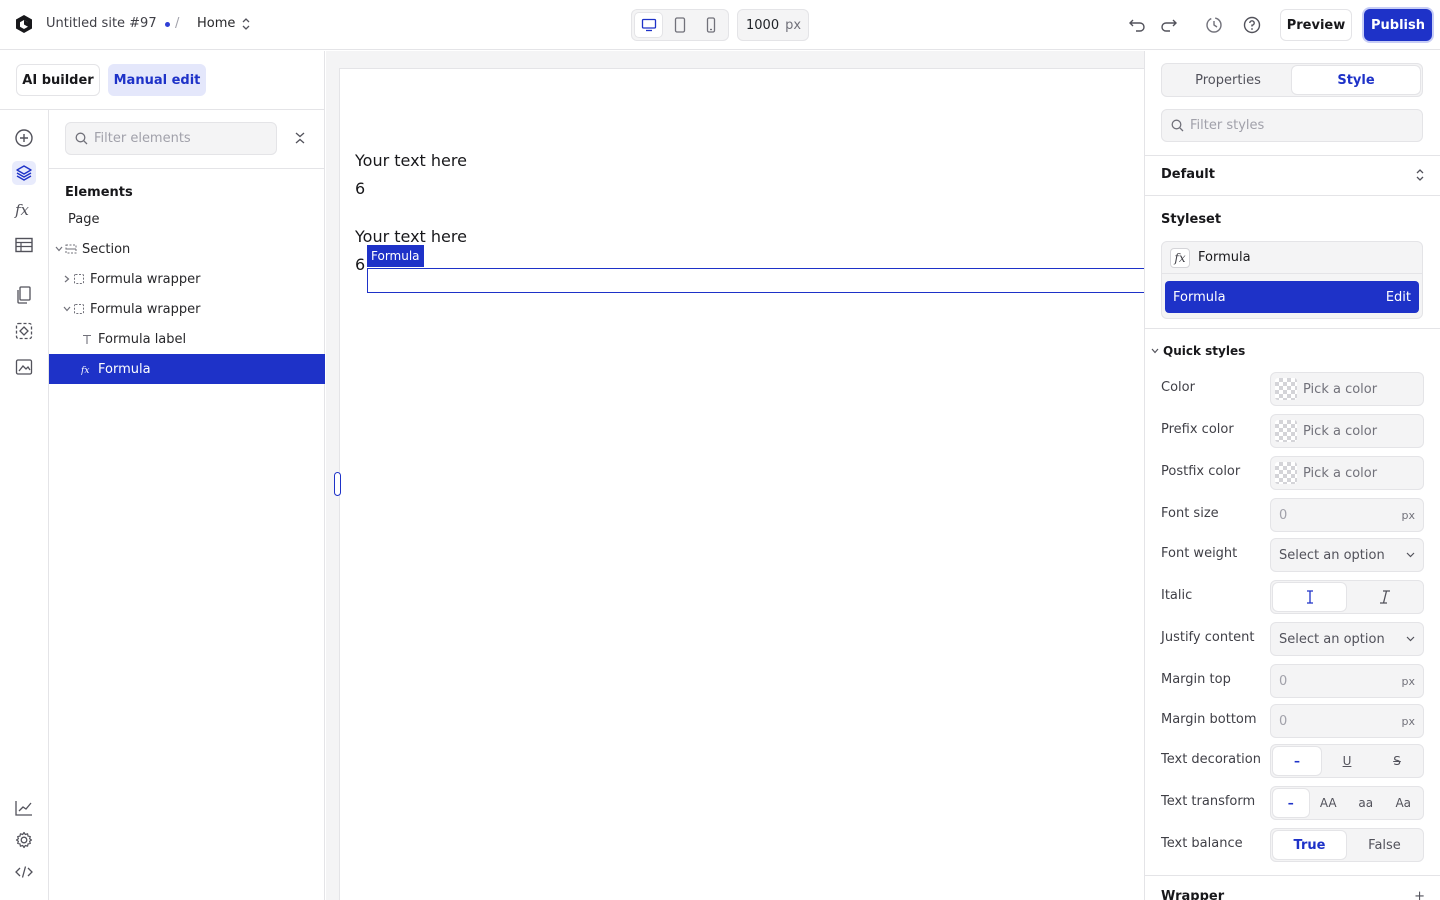 The height and width of the screenshot is (900, 1440). I want to click on state-value: Default, so click(1188, 174).